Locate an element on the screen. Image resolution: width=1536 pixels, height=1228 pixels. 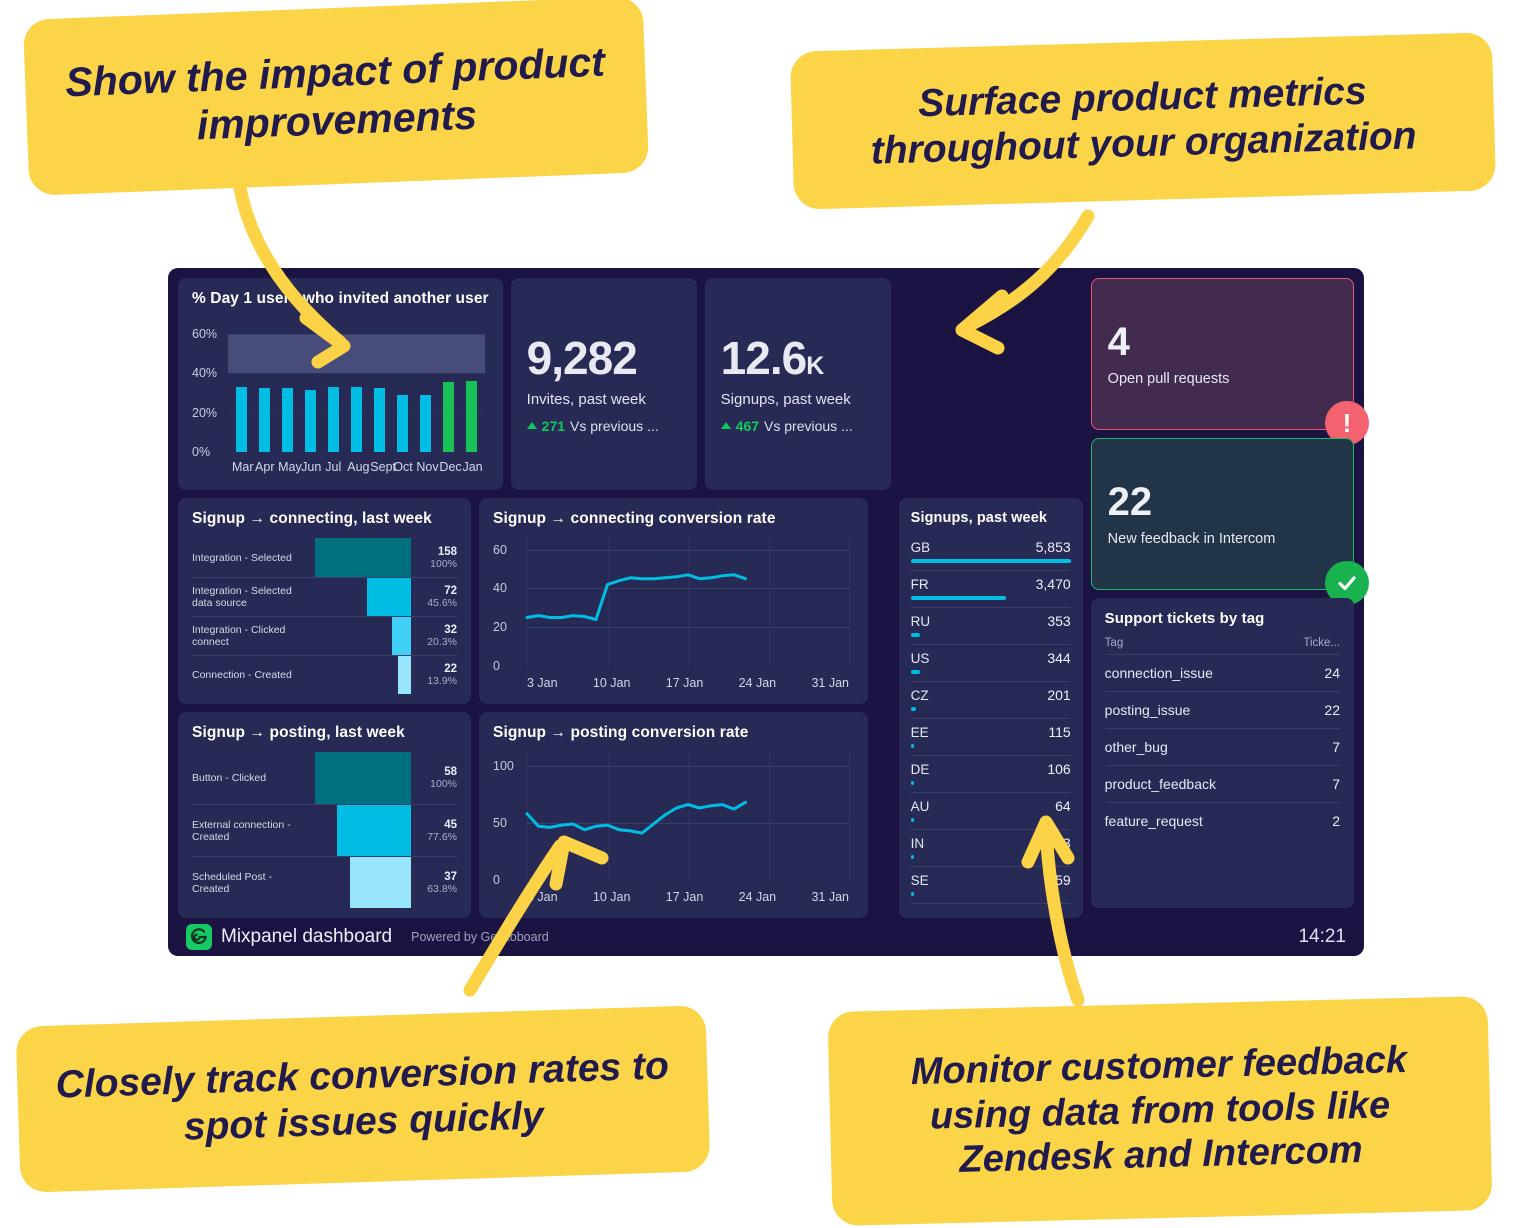
table-row: other_bug 7 is located at coordinates (1222, 746).